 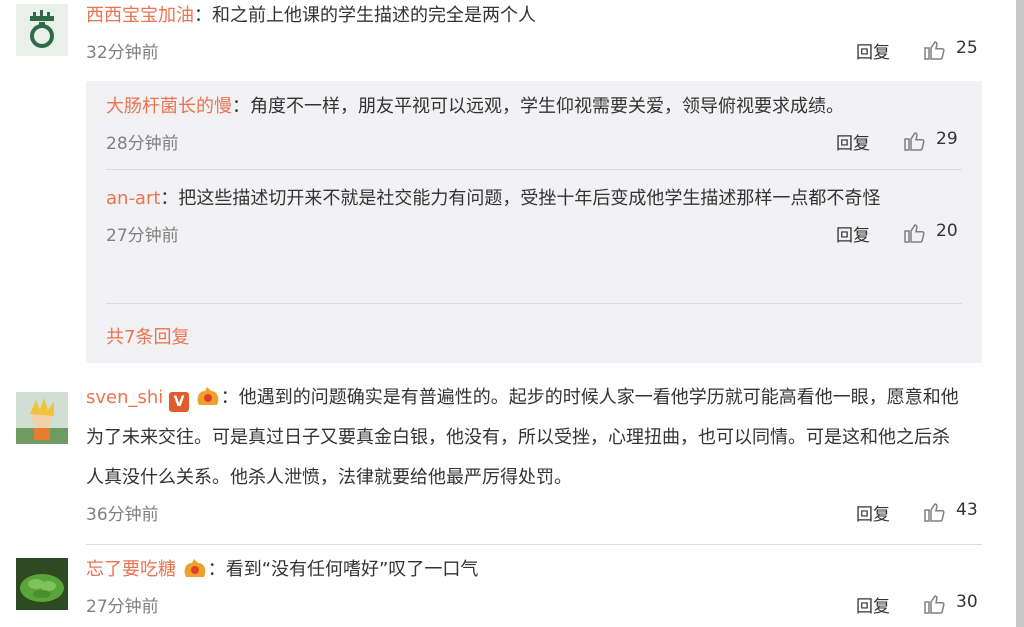 I want to click on username-link: an-art, so click(x=133, y=198).